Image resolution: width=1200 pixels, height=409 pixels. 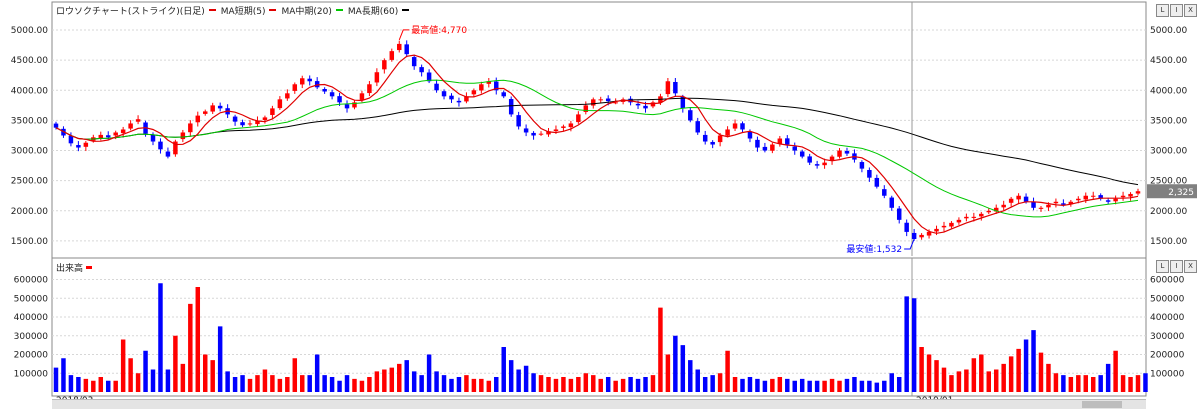 I want to click on volume-tick-label-left: 100000, so click(x=31, y=374).